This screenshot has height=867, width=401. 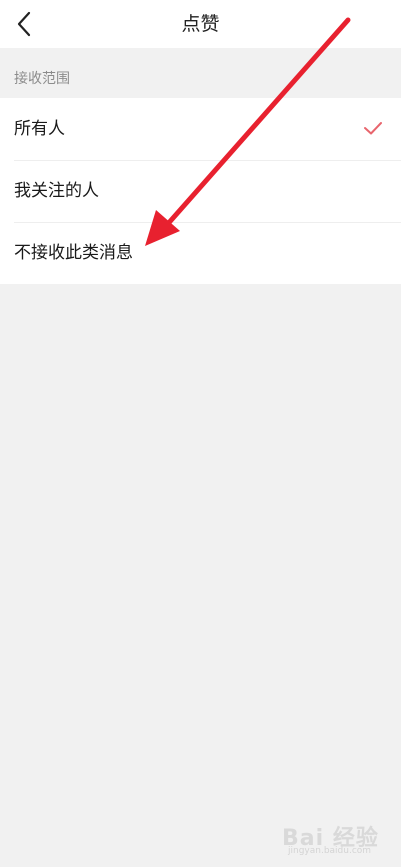 What do you see at coordinates (373, 128) in the screenshot?
I see `checkmark-icon` at bounding box center [373, 128].